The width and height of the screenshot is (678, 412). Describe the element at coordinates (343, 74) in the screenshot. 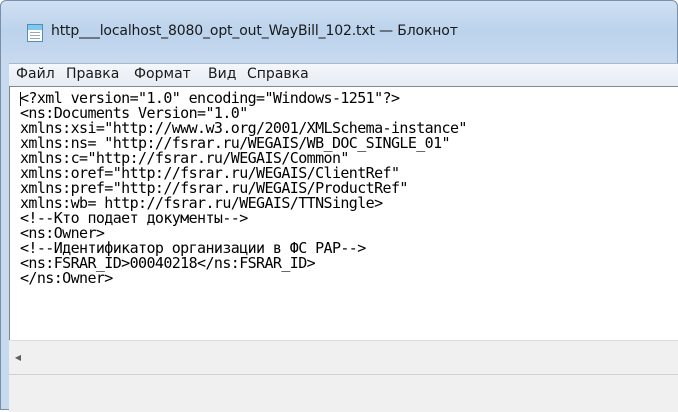

I see `menu-bar: Файл Правка Формат Вид Справка` at that location.